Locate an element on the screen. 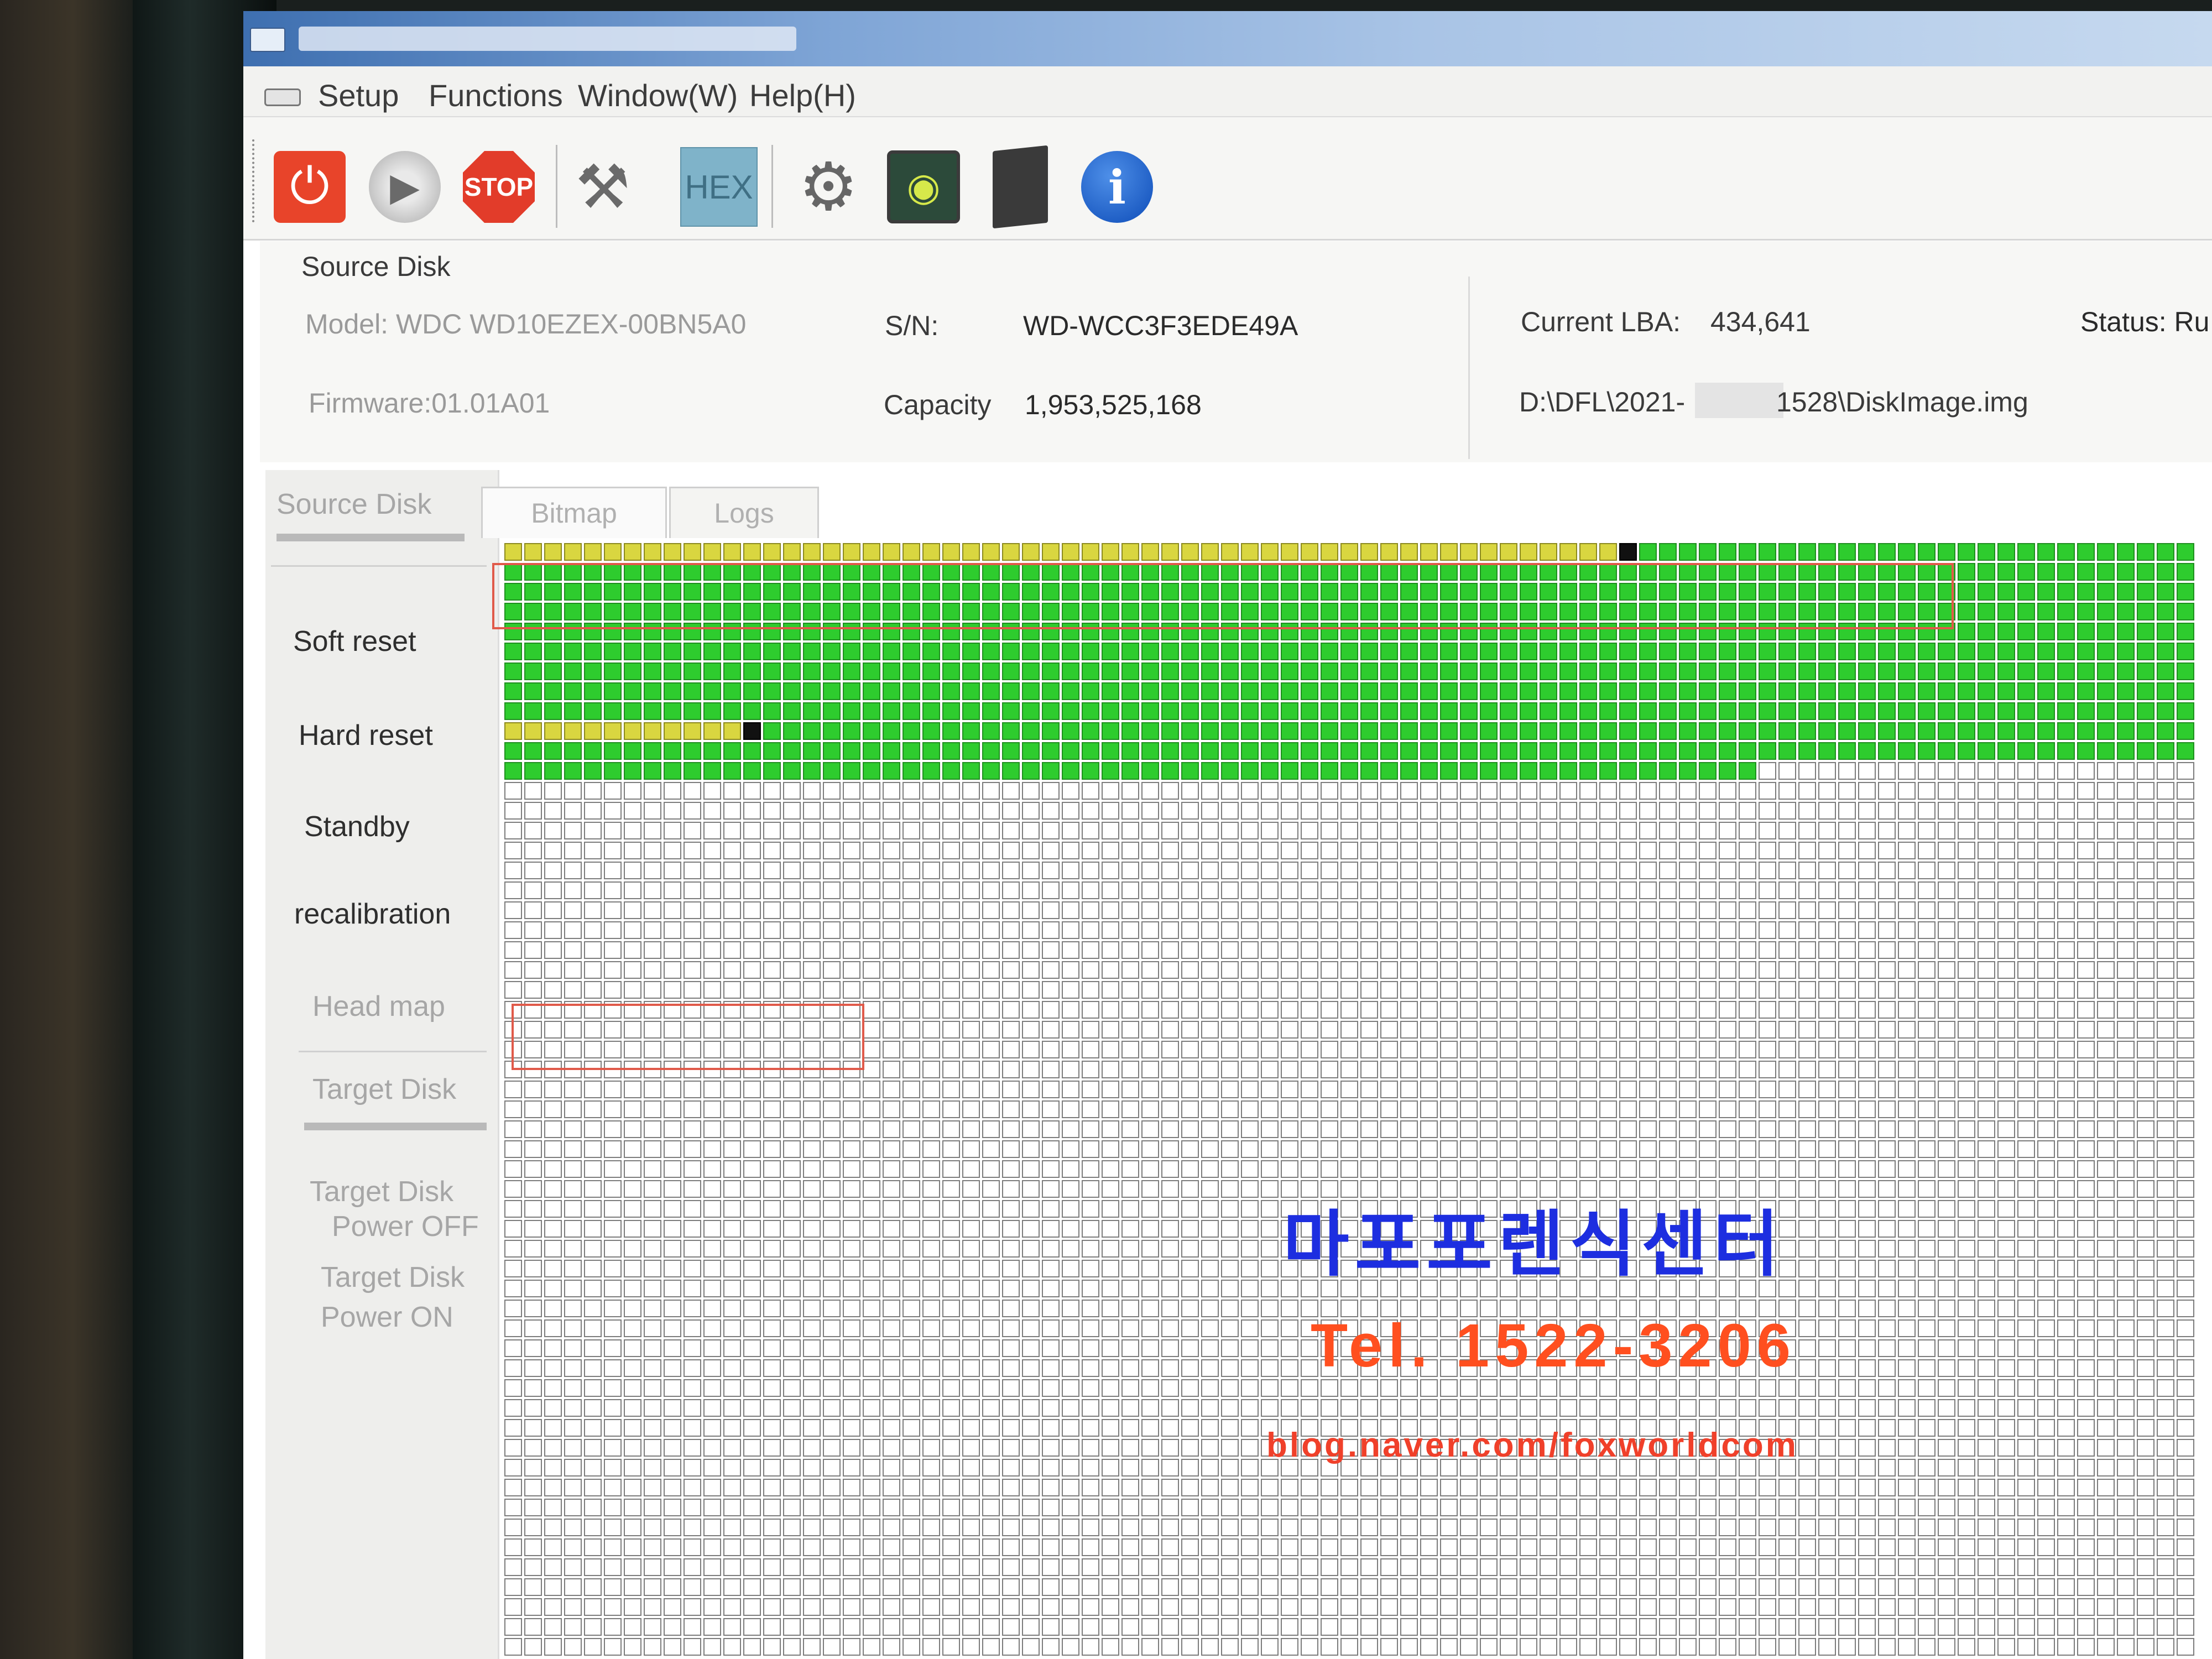  target-power-on-line2: Power ON is located at coordinates (387, 1318).